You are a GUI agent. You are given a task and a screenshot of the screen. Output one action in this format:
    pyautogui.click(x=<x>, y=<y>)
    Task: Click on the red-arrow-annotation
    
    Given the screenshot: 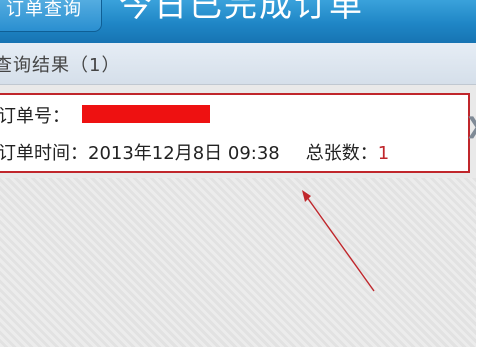 What is the action you would take?
    pyautogui.click(x=338, y=241)
    